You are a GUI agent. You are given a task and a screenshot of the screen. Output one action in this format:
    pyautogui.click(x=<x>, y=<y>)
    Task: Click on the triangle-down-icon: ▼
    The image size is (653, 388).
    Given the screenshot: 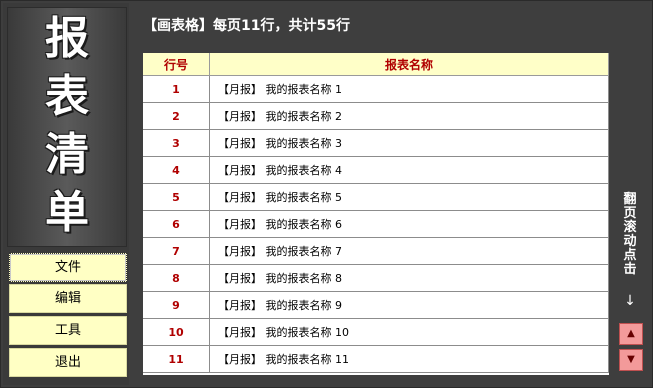 What is the action you would take?
    pyautogui.click(x=631, y=359)
    